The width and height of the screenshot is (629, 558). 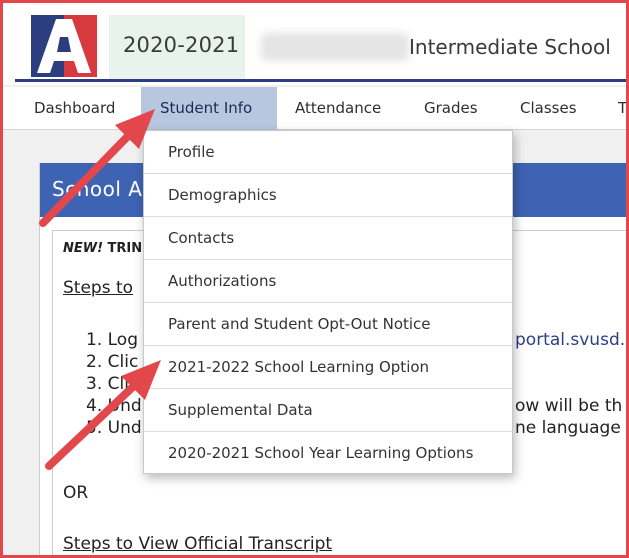 What do you see at coordinates (112, 362) in the screenshot?
I see `step-2: 2. Clic` at bounding box center [112, 362].